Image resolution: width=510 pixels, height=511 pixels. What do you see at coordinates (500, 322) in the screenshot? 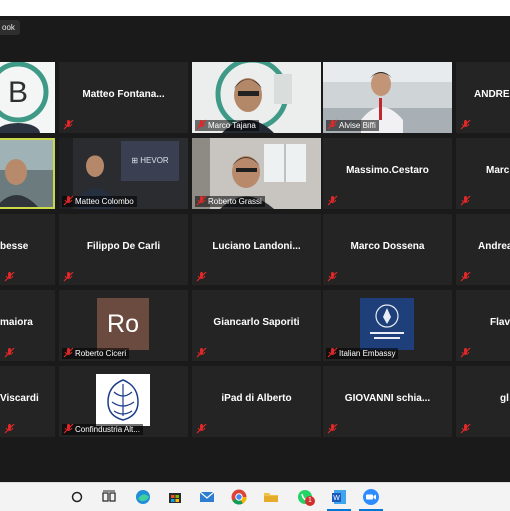
I see `participant-name: Flavi` at bounding box center [500, 322].